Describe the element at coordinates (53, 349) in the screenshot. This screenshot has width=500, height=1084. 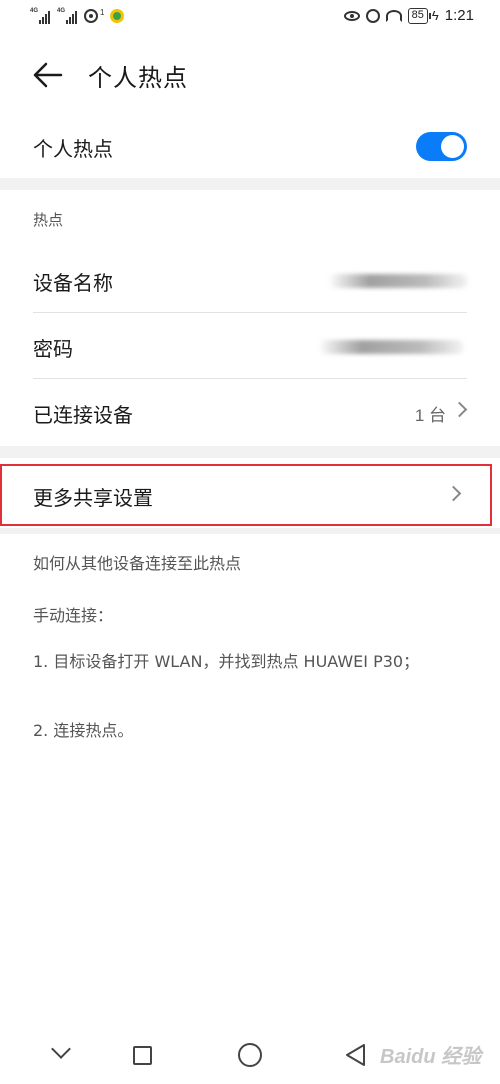
I see `row-label: 密码` at that location.